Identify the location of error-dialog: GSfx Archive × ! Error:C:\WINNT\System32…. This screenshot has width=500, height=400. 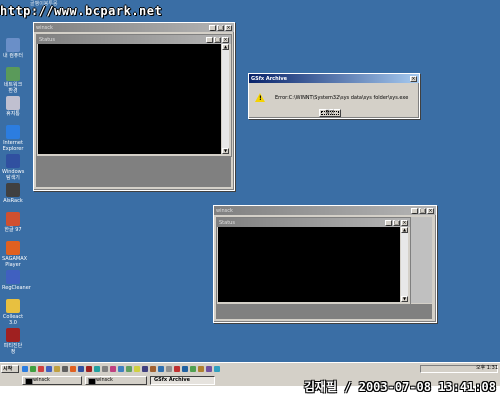
(334, 96).